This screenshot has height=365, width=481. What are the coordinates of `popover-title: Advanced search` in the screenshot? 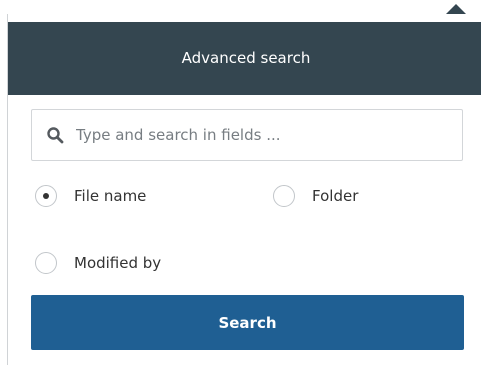 It's located at (246, 58).